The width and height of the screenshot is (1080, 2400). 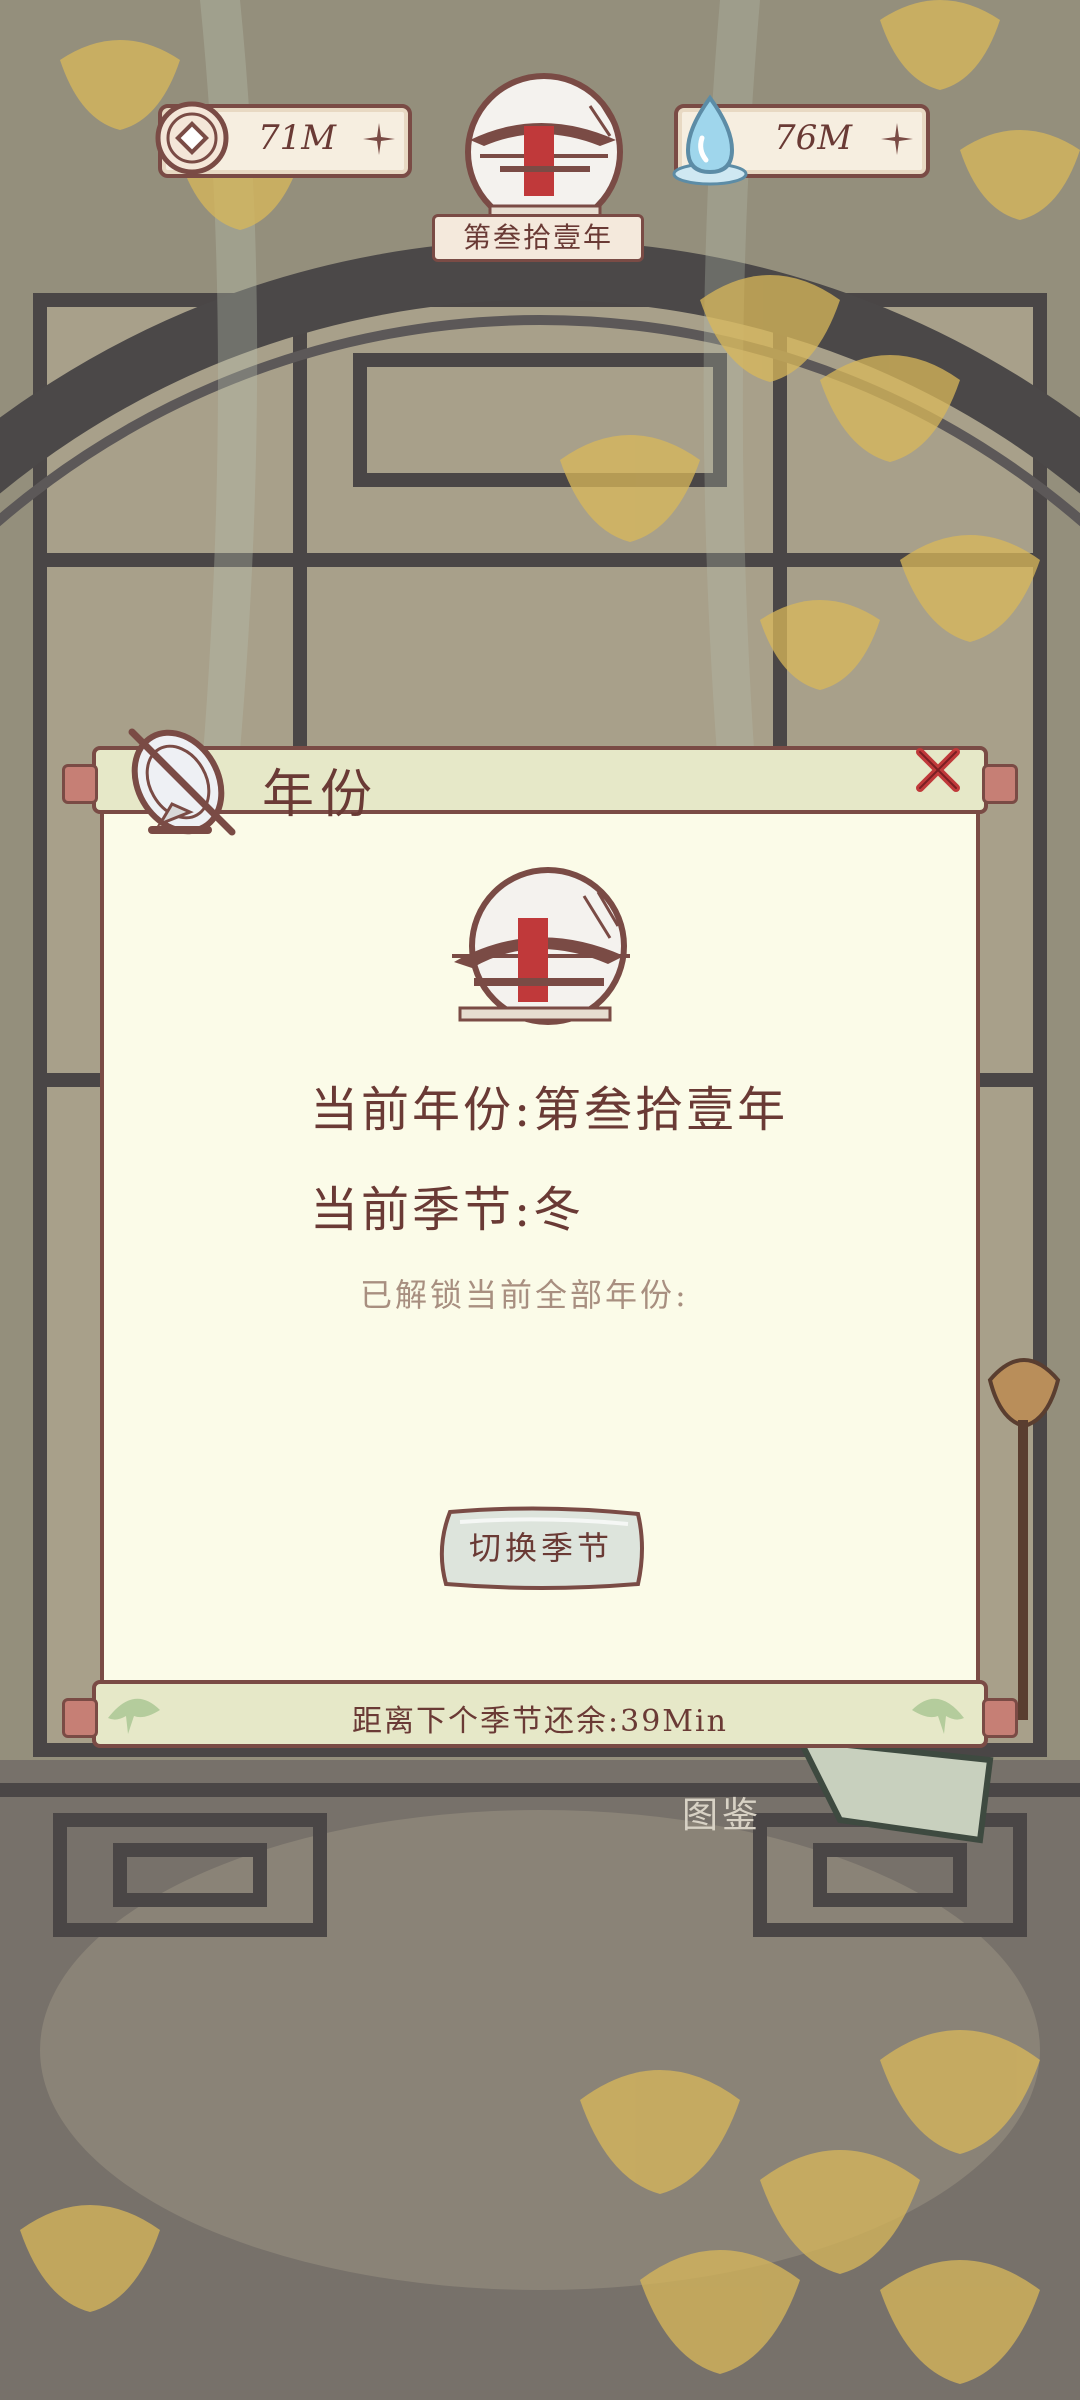 What do you see at coordinates (813, 138) in the screenshot?
I see `water-amount: 76M` at bounding box center [813, 138].